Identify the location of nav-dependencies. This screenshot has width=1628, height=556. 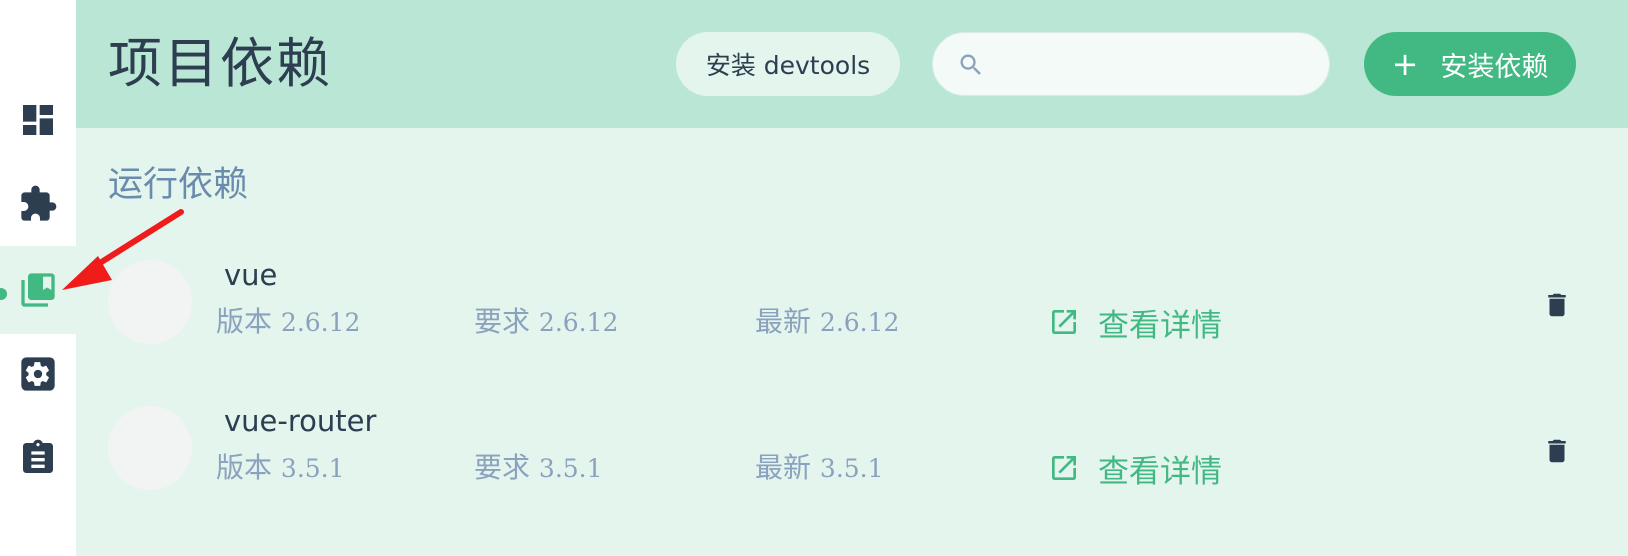
(38, 290).